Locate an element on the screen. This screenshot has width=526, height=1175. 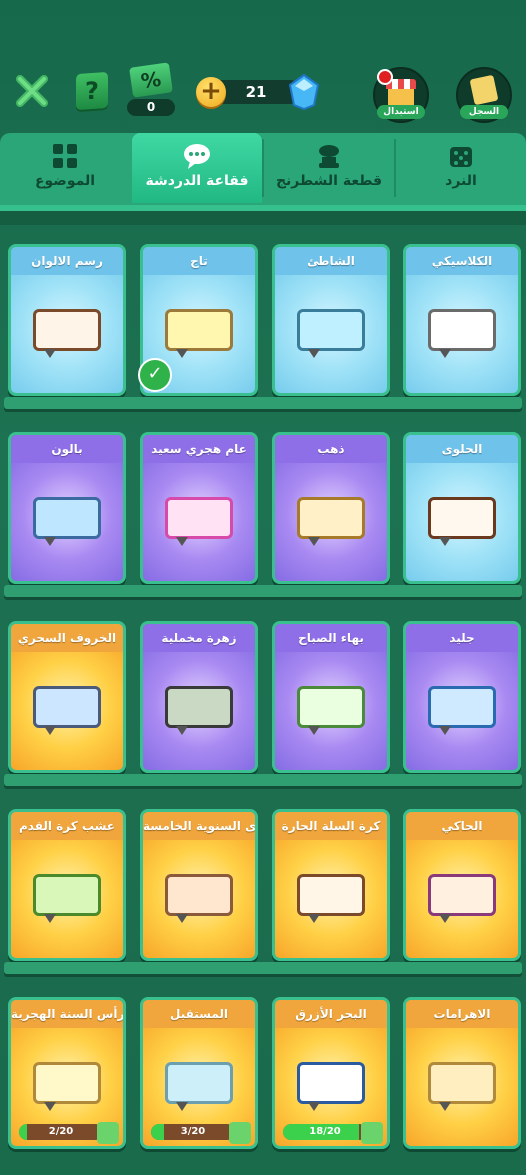
top-bar: ? % 0 + 21 استبدال السجل is located at coordinates (263, 92).